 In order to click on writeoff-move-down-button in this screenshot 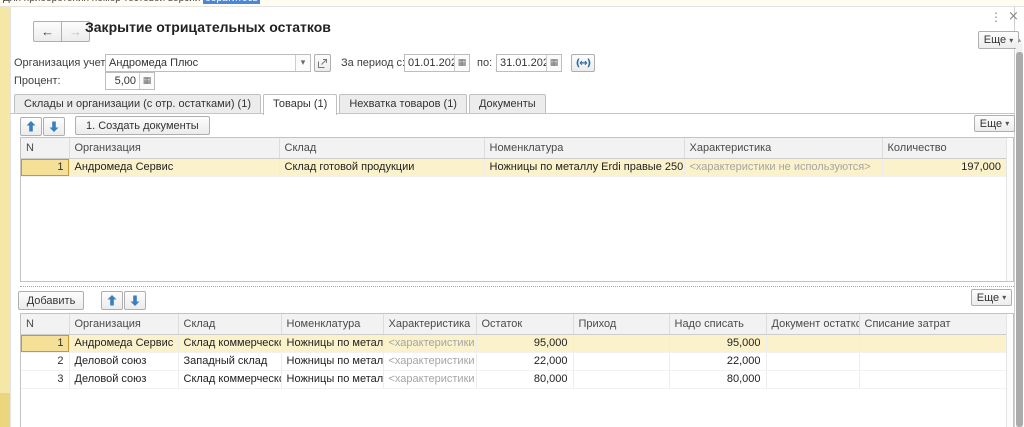, I will do `click(135, 300)`.